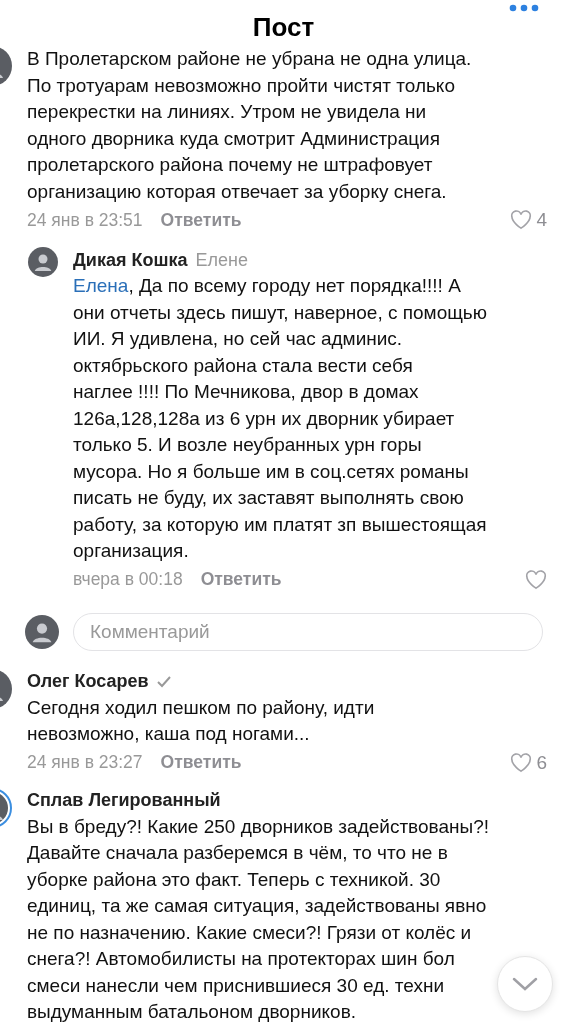 The width and height of the screenshot is (567, 1024). Describe the element at coordinates (308, 631) in the screenshot. I see `comment-field: Комментарий` at that location.